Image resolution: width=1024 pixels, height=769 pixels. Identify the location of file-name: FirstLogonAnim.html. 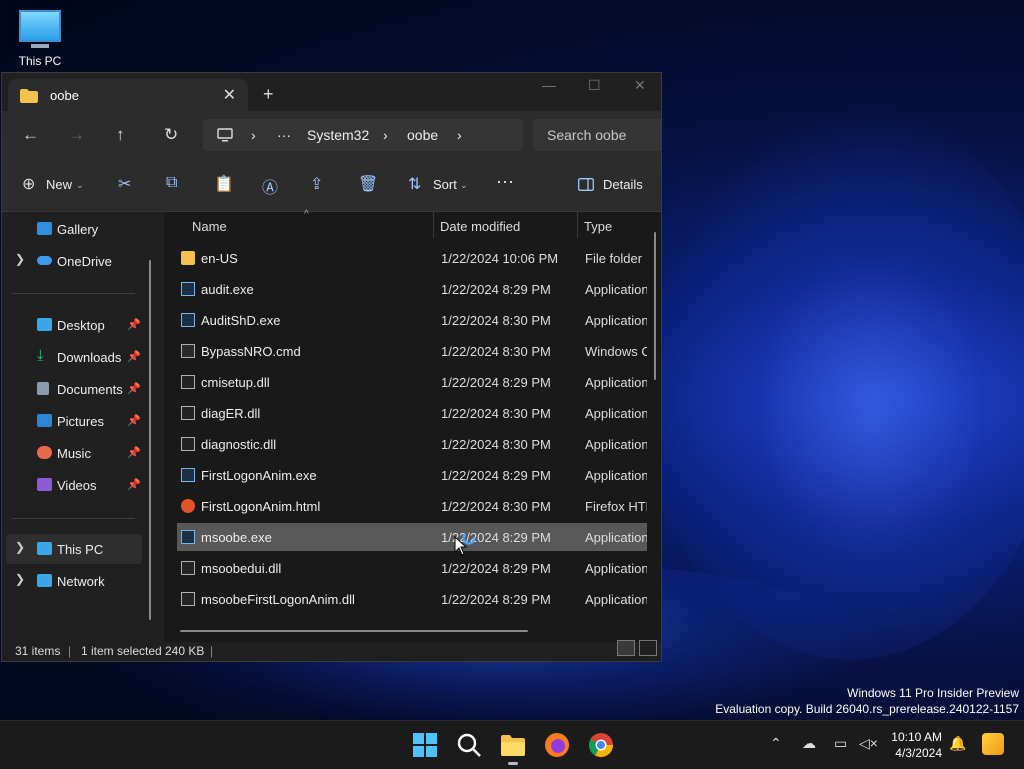
(261, 506).